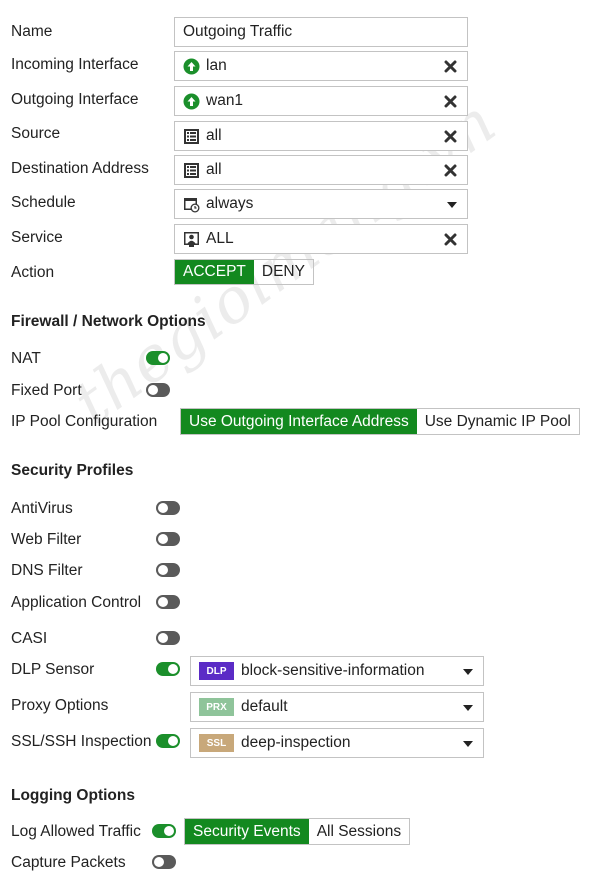  I want to click on outgoing-interface-field: wan1, so click(321, 101).